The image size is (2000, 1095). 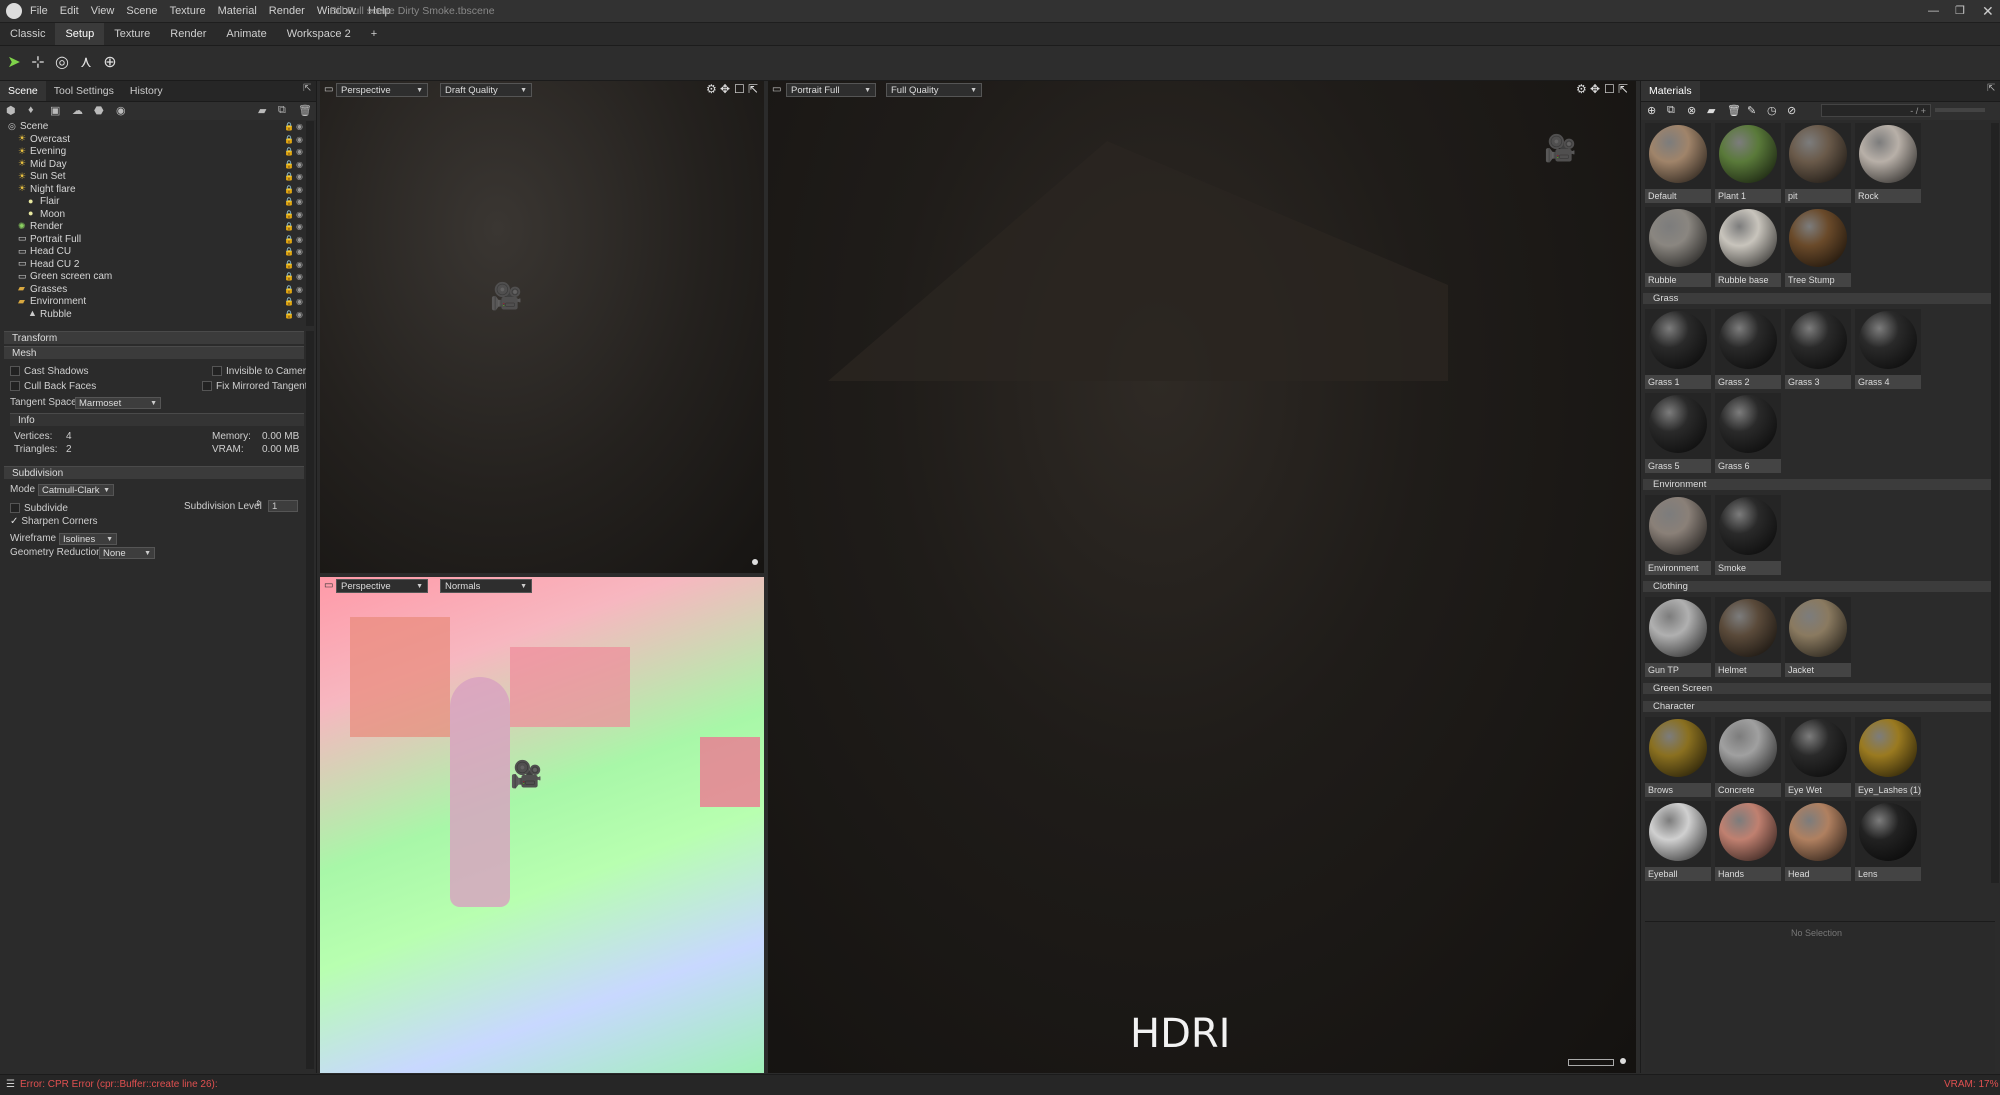 What do you see at coordinates (154, 302) in the screenshot?
I see `tree-item: ▰ Environment 🔒 ◉` at bounding box center [154, 302].